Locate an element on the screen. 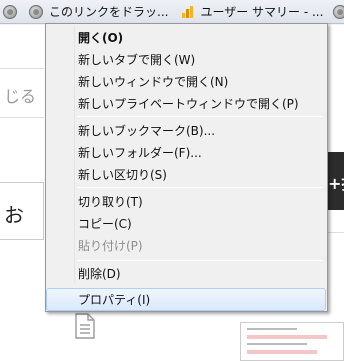  menu-item-open-new-window: 新しいウィンドウで開く(N) is located at coordinates (186, 81).